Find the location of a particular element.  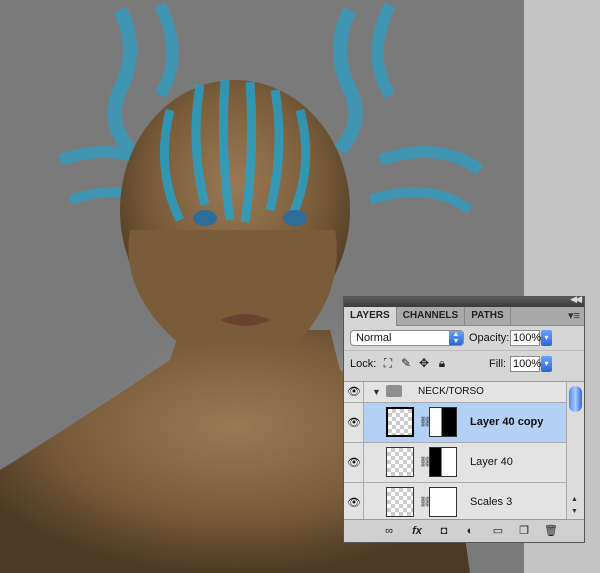

tab-paths: PATHS is located at coordinates (488, 316).